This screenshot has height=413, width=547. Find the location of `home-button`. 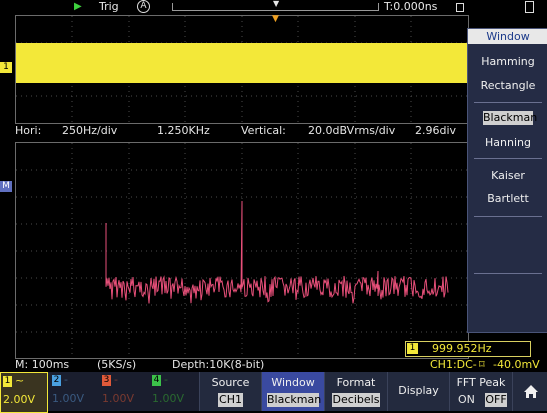

home-button is located at coordinates (529, 391).